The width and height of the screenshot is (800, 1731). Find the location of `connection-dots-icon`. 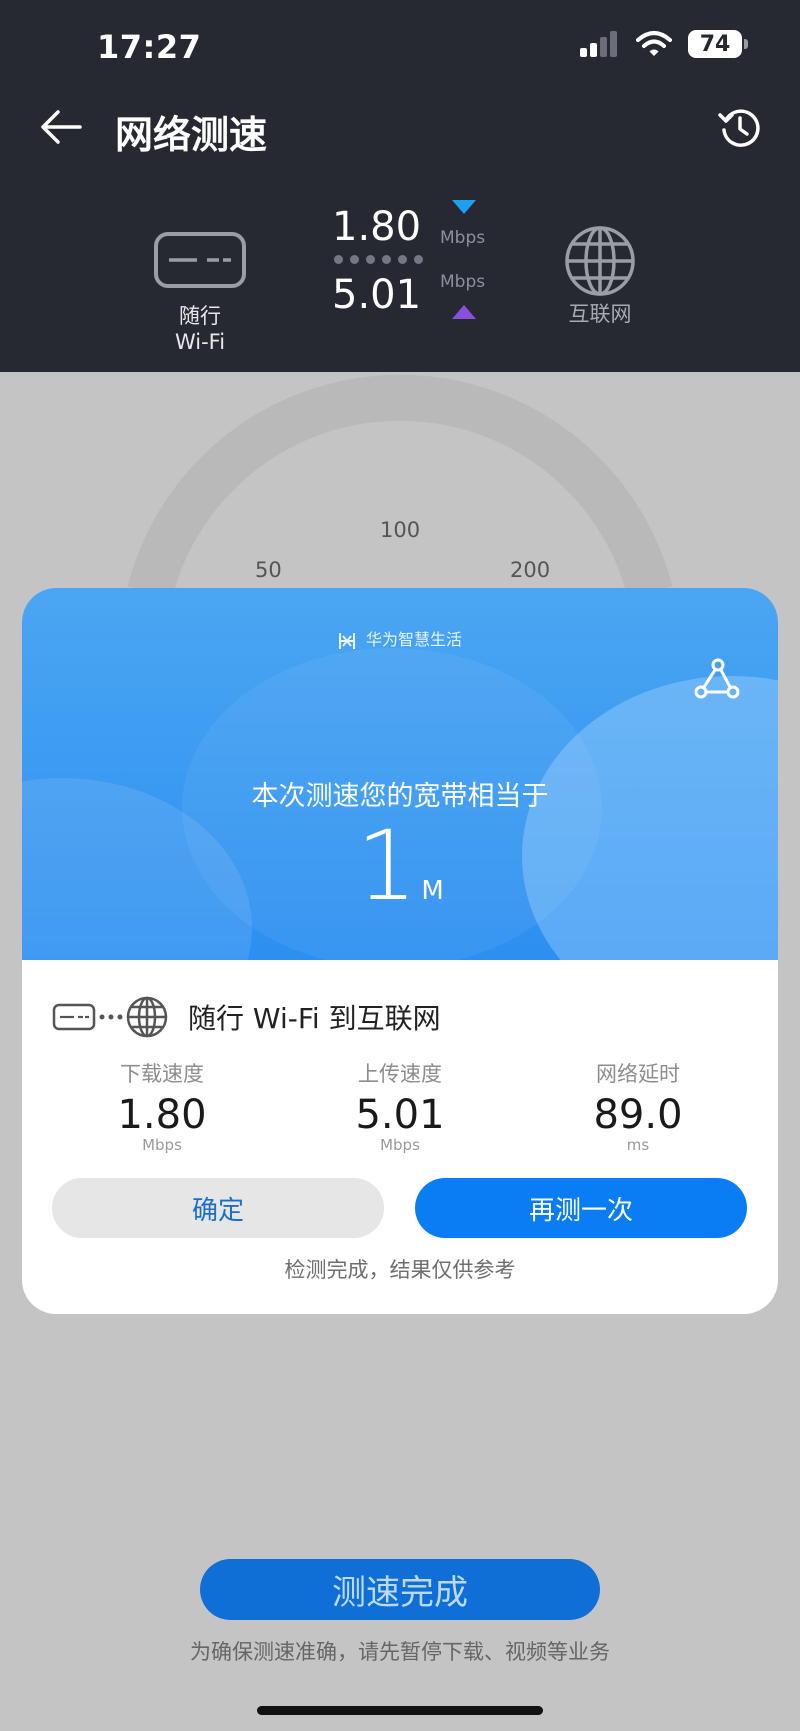

connection-dots-icon is located at coordinates (111, 1017).